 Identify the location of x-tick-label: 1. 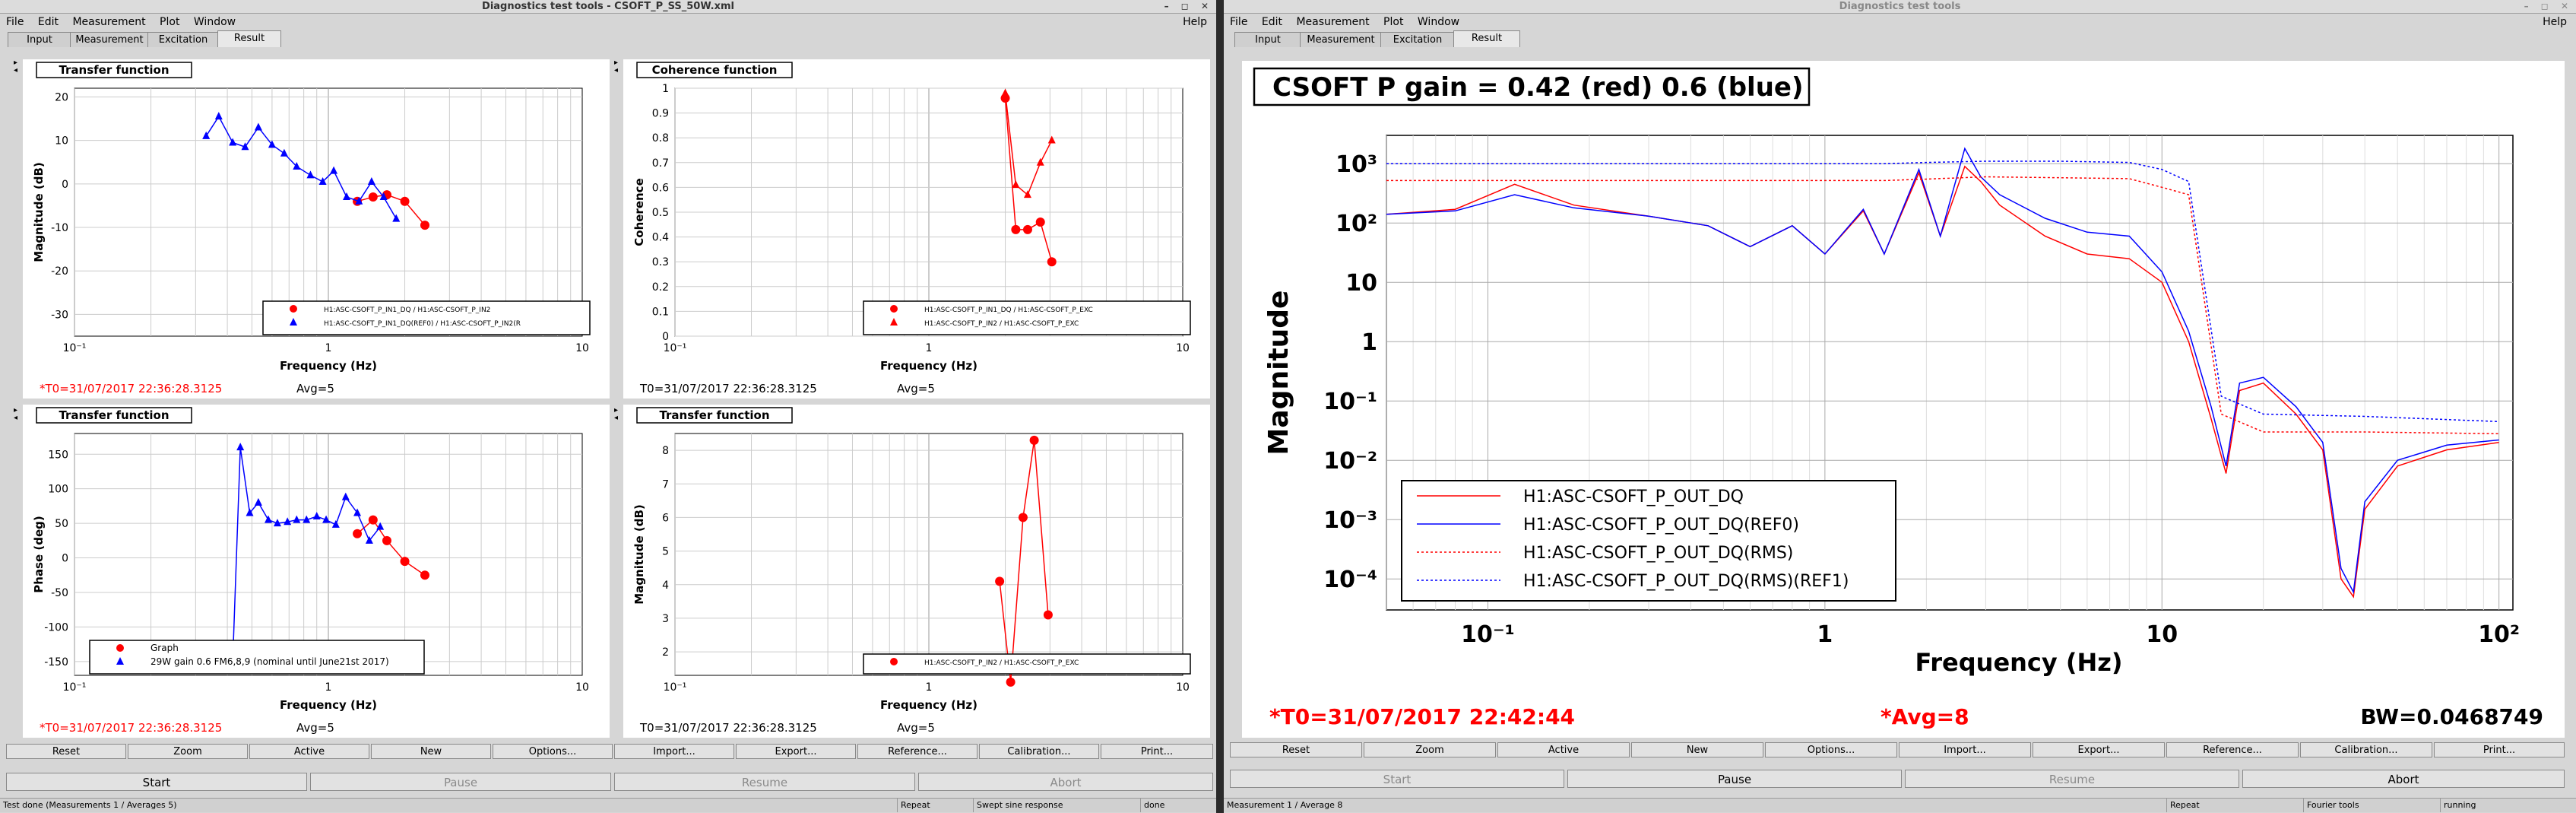
(328, 687).